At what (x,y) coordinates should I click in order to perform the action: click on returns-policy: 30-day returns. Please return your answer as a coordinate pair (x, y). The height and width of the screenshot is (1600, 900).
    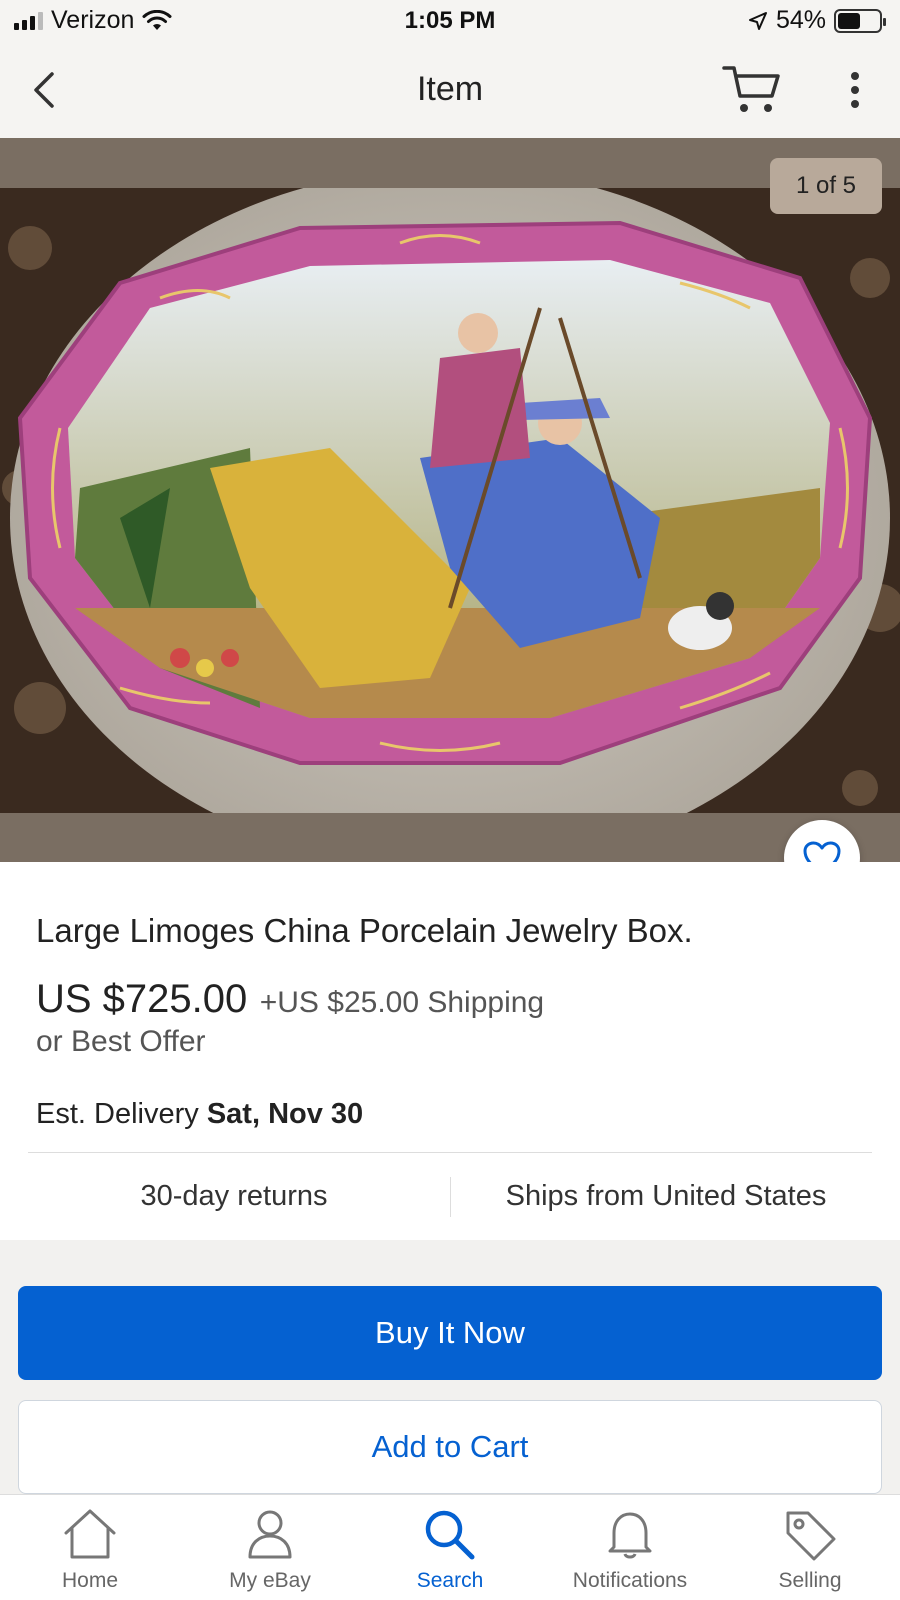
    Looking at the image, I should click on (234, 1196).